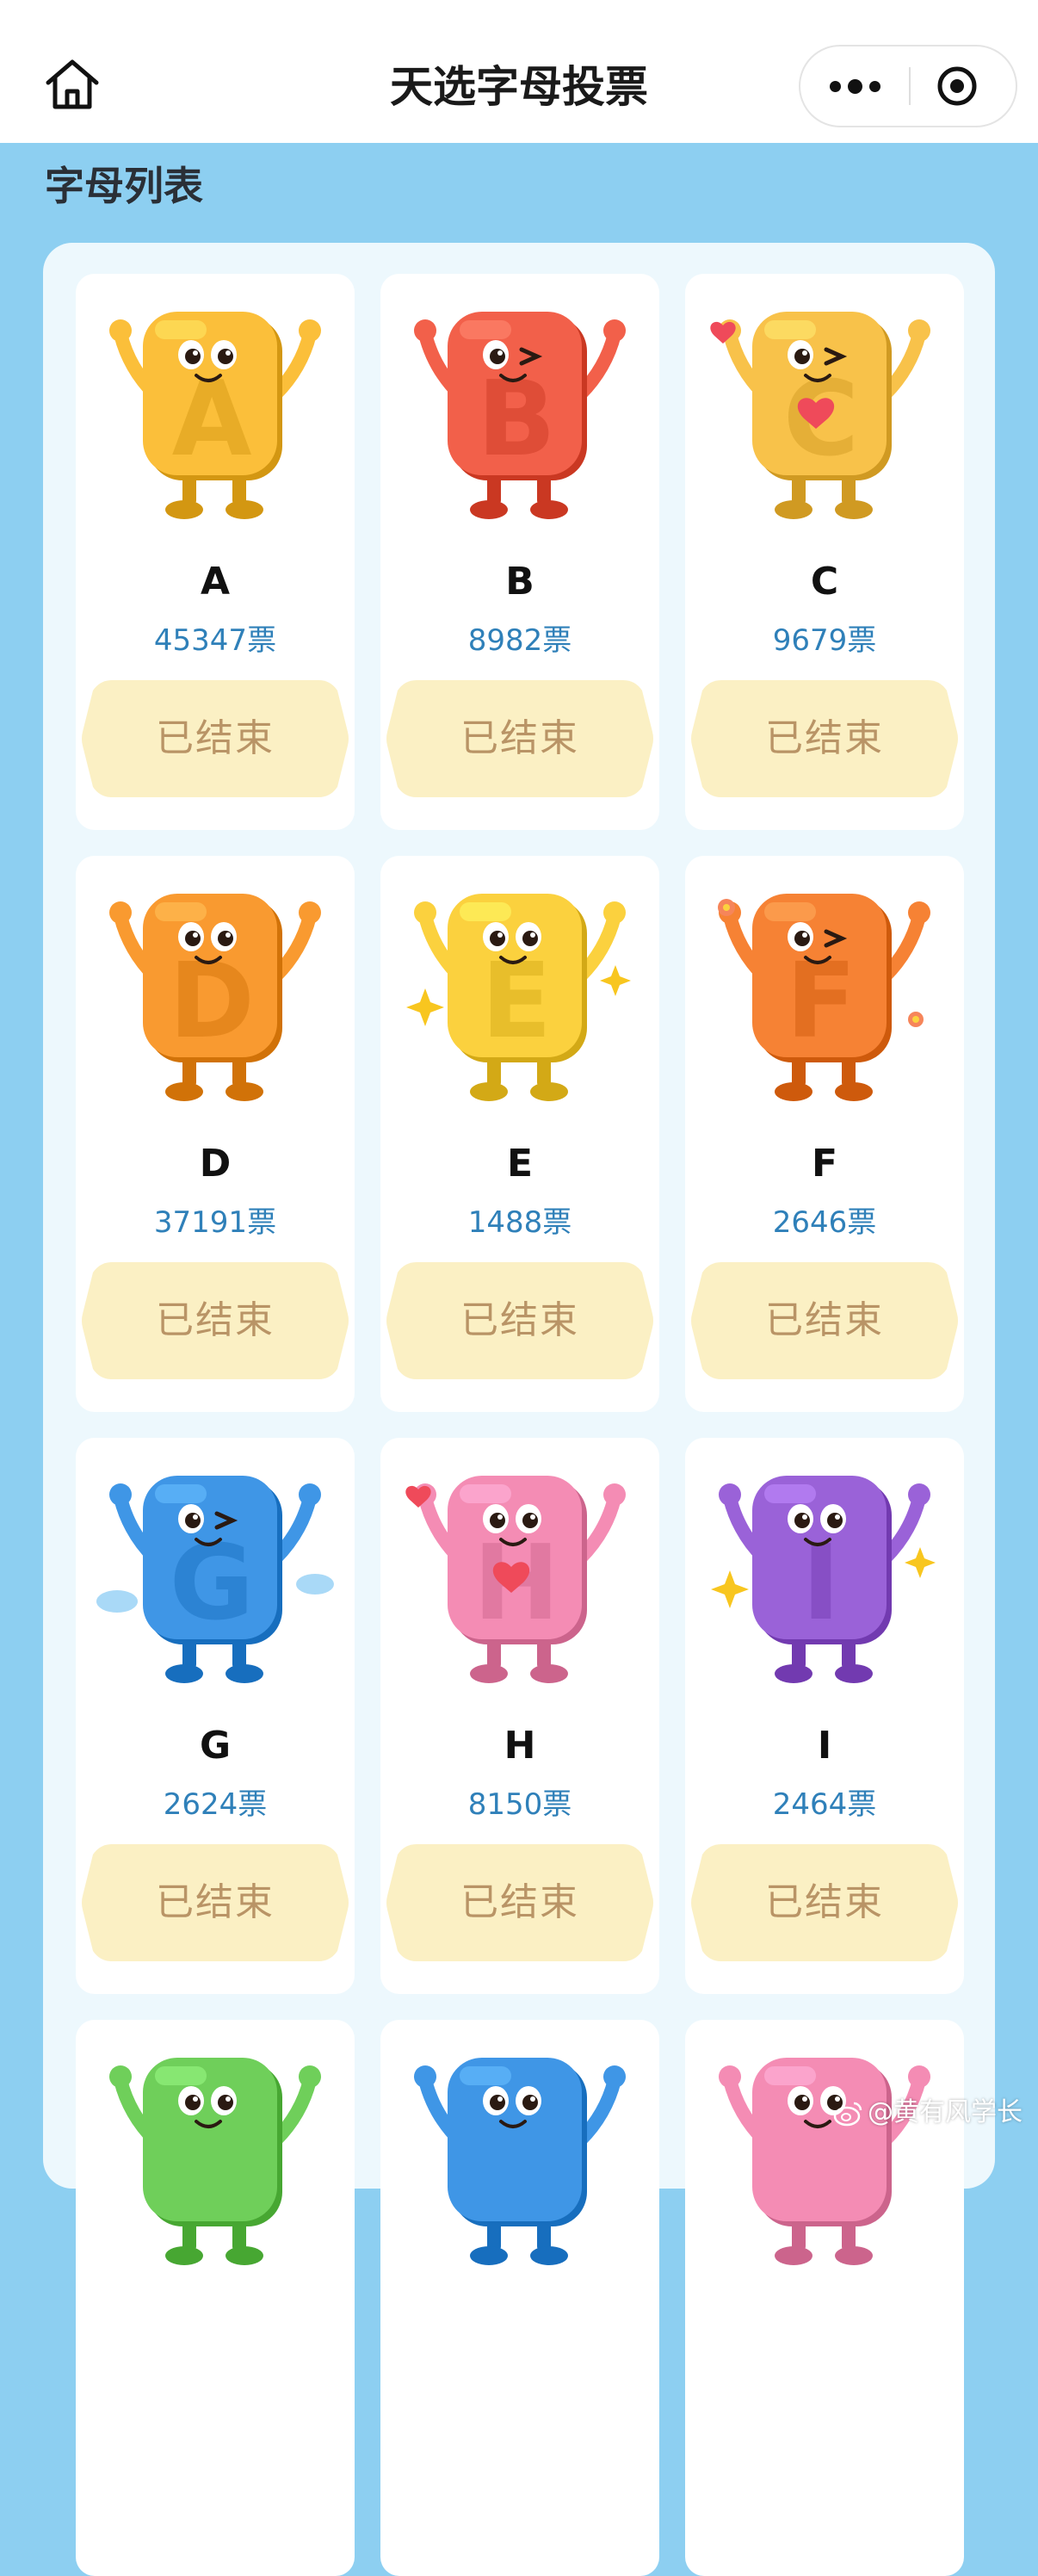 The height and width of the screenshot is (2576, 1038). Describe the element at coordinates (215, 1804) in the screenshot. I see `vote-count: 2624票` at that location.